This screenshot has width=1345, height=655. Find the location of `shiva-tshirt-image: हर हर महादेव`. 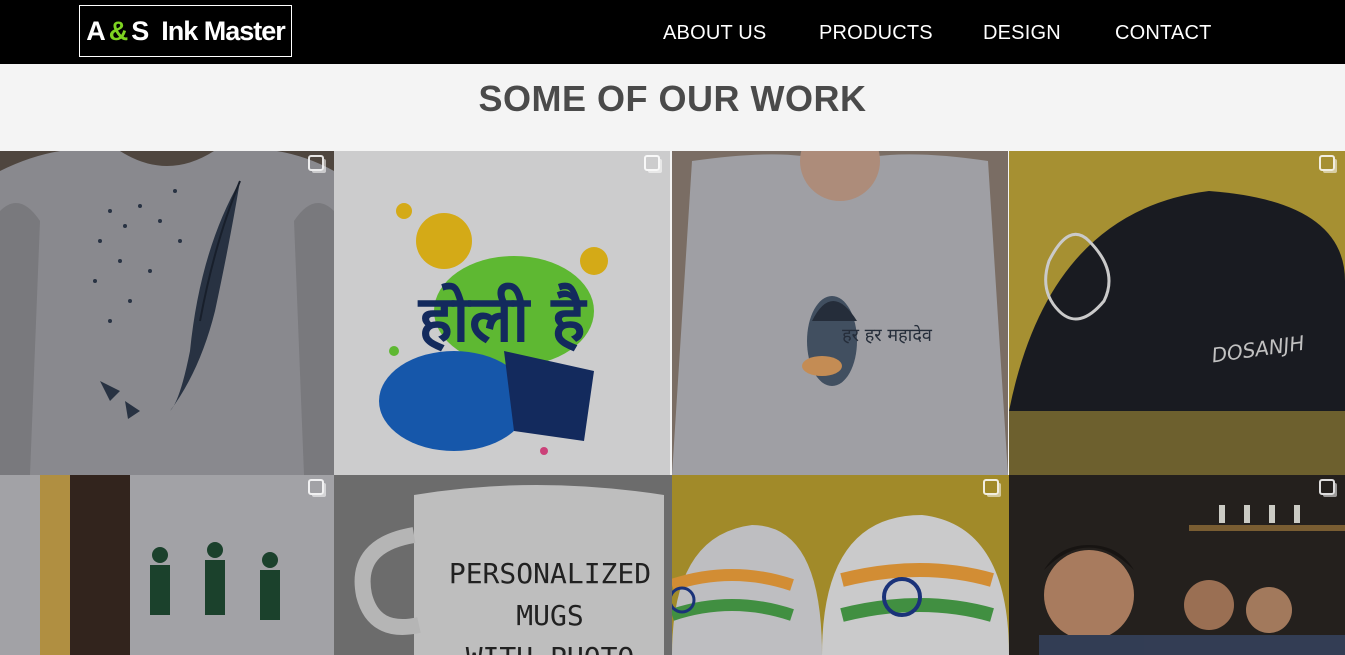

shiva-tshirt-image: हर हर महादेव is located at coordinates (840, 313).